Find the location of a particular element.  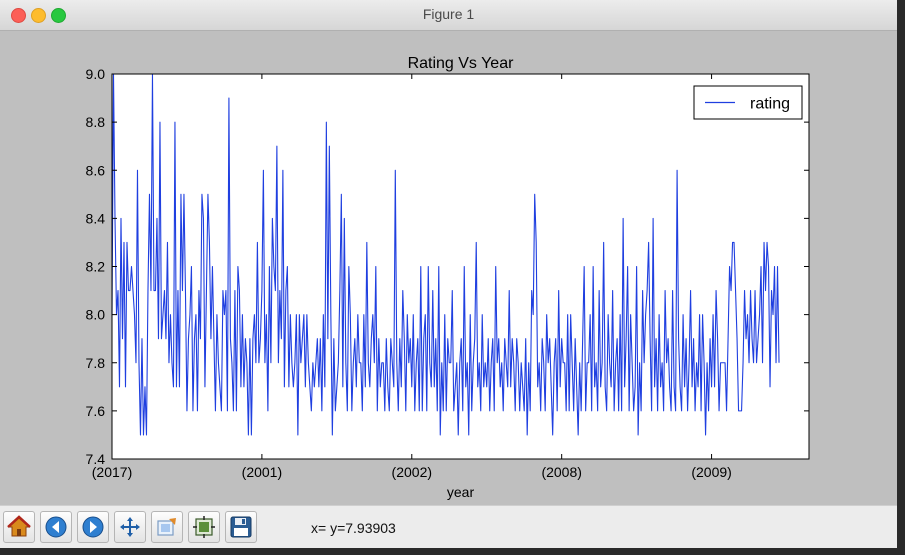

window-title: Figure 1 is located at coordinates (448, 14).